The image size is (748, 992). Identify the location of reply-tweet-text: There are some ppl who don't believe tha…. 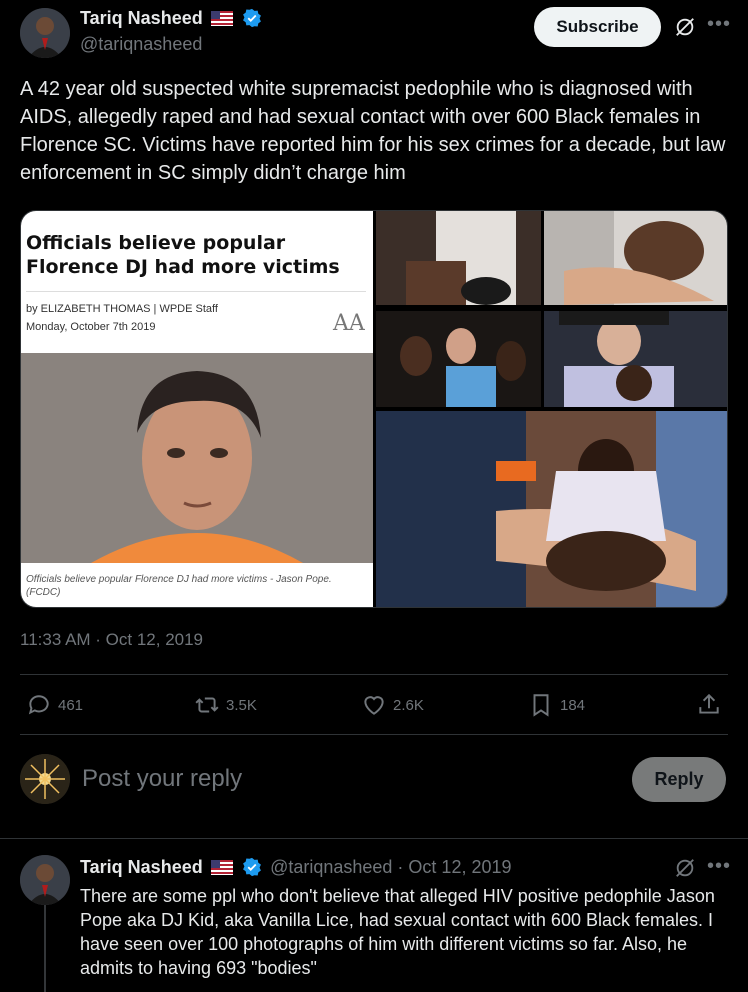
(397, 932).